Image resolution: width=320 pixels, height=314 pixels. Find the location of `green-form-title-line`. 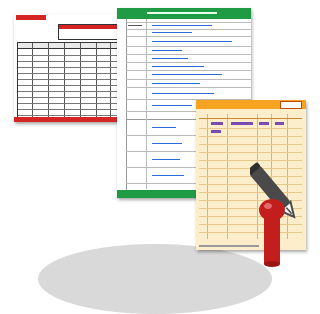

green-form-title-line is located at coordinates (182, 13).